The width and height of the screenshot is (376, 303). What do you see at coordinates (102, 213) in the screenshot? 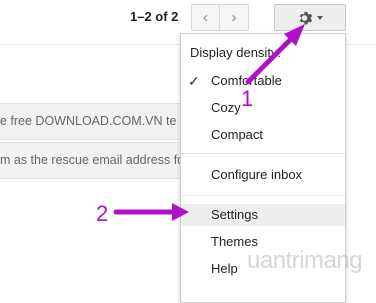
I see `step-number-2: 2` at bounding box center [102, 213].